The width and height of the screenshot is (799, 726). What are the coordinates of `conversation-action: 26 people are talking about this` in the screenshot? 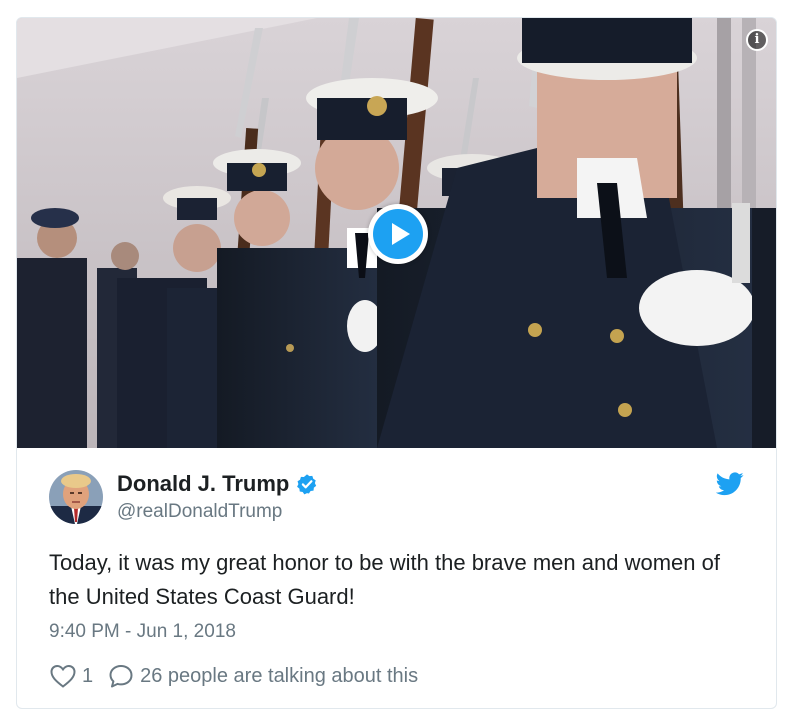 It's located at (262, 676).